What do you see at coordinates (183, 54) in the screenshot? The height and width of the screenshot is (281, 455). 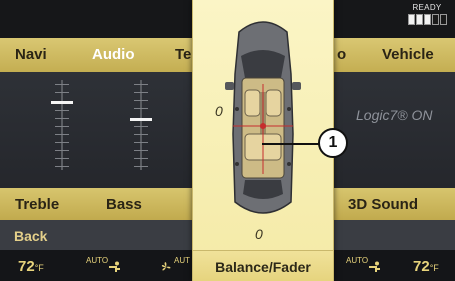 I see `nav-telephone: Te` at bounding box center [183, 54].